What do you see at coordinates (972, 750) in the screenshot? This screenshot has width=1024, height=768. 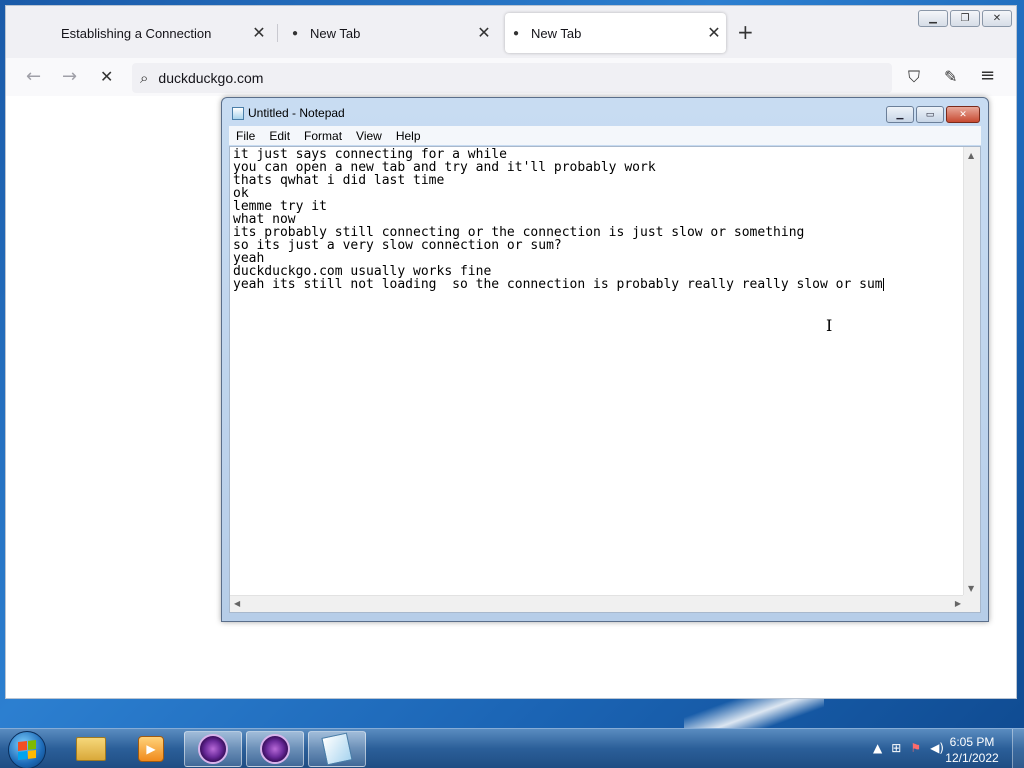 I see `system-clock: 6:05 PM 12/1/2022` at bounding box center [972, 750].